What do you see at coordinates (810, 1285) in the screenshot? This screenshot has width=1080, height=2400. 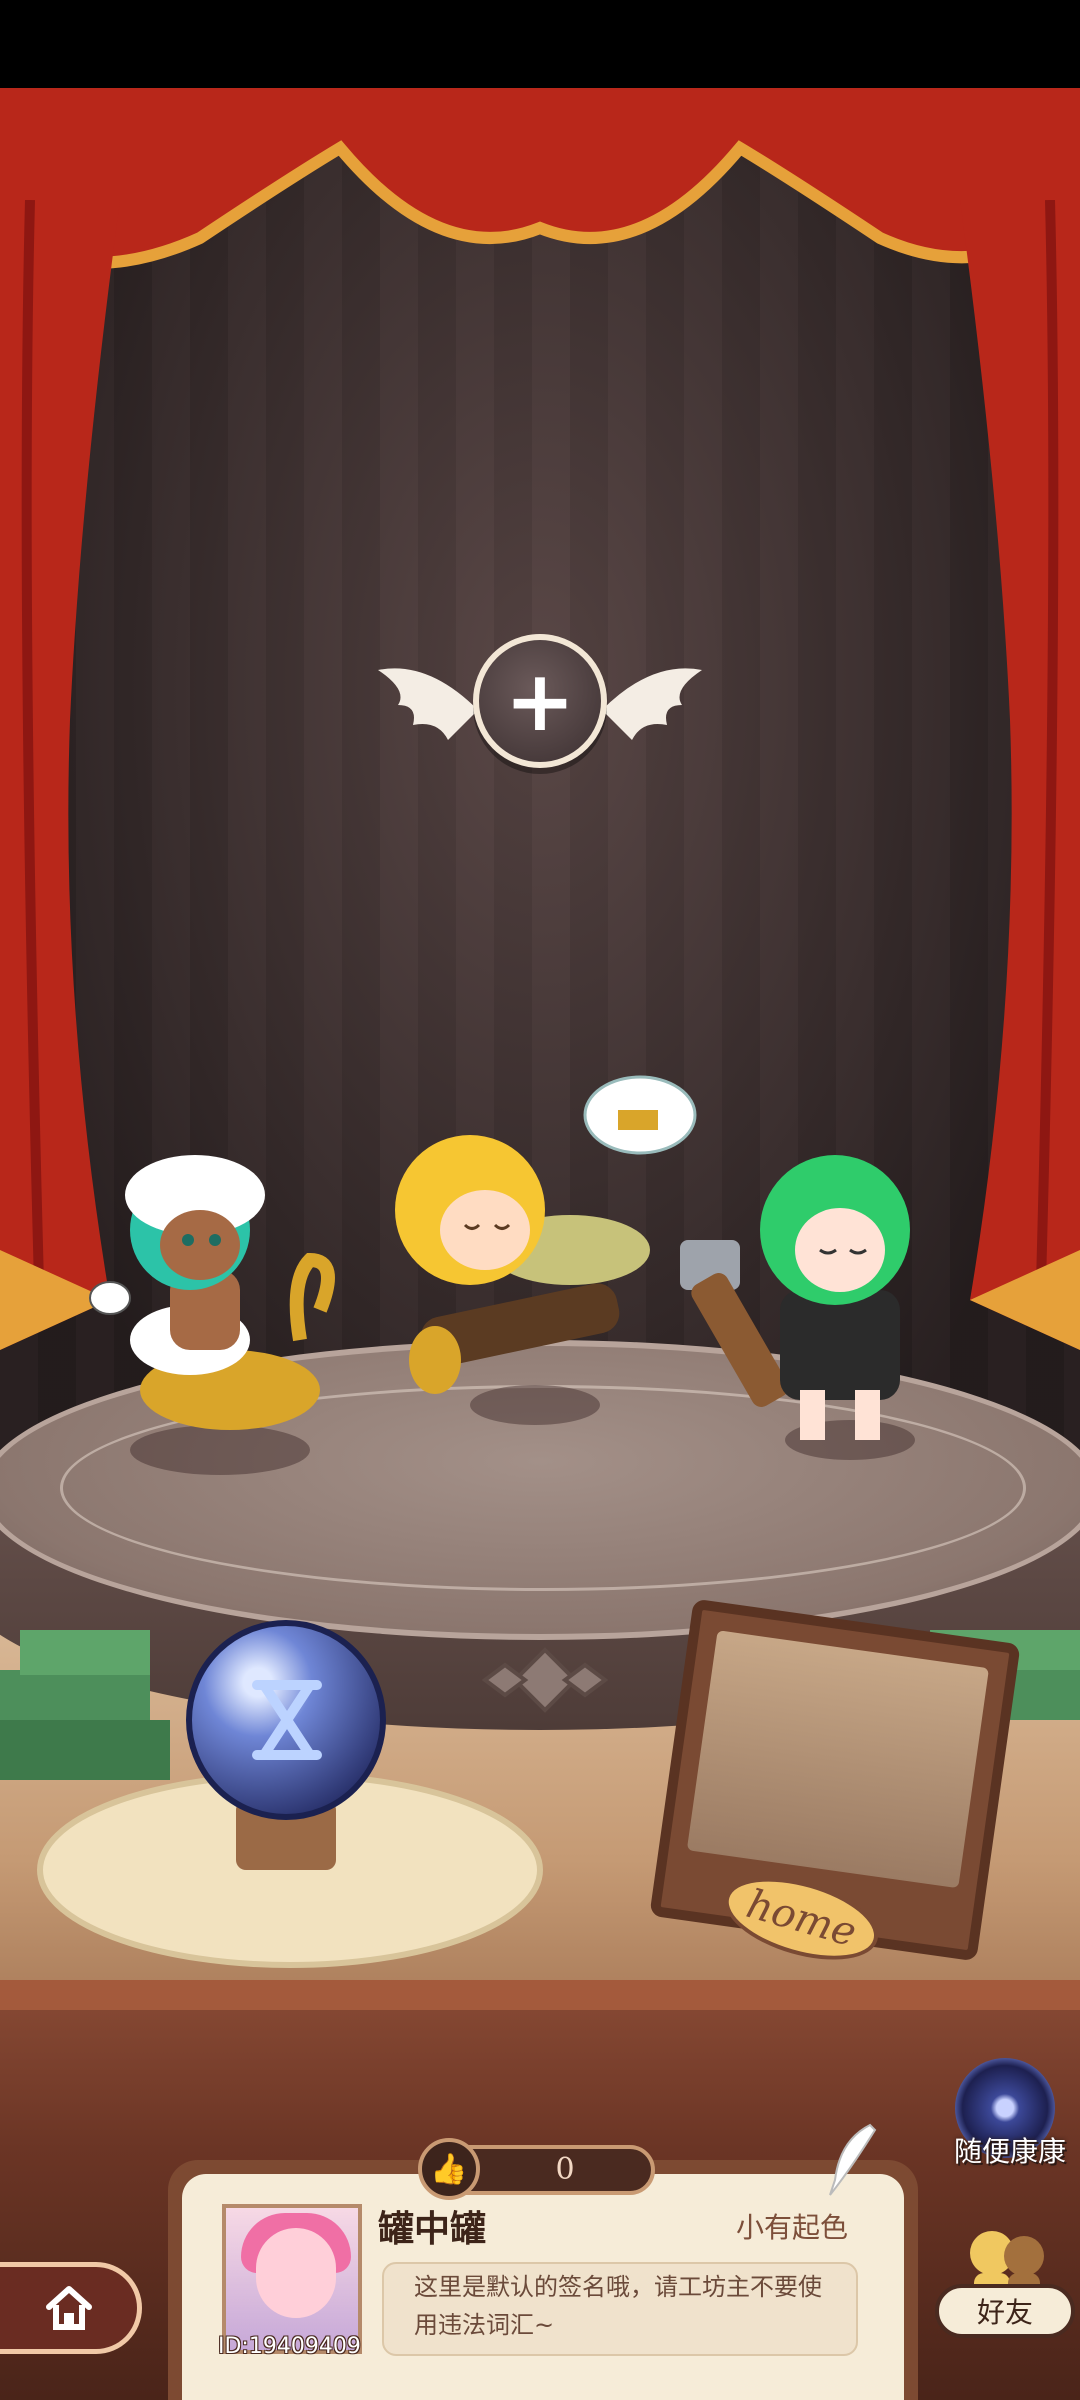 I see `green-hammer-character` at bounding box center [810, 1285].